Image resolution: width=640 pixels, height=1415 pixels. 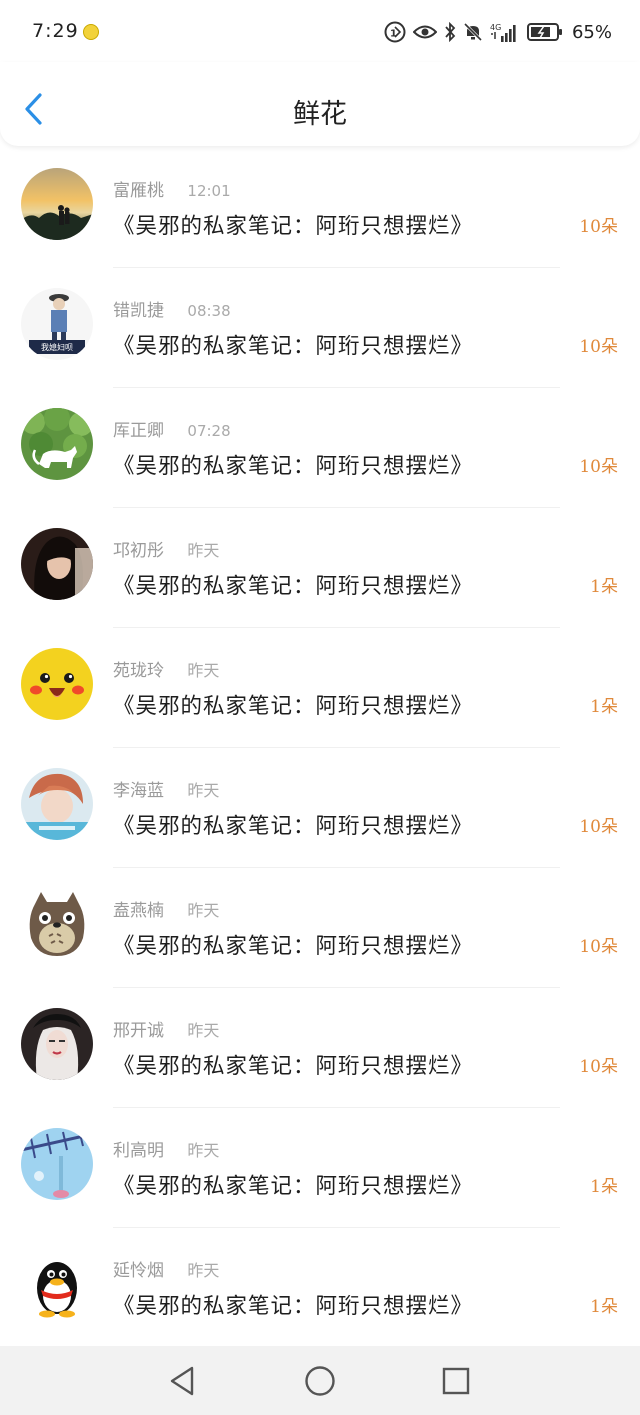 I want to click on sender-name: 李海蓝, so click(x=138, y=791).